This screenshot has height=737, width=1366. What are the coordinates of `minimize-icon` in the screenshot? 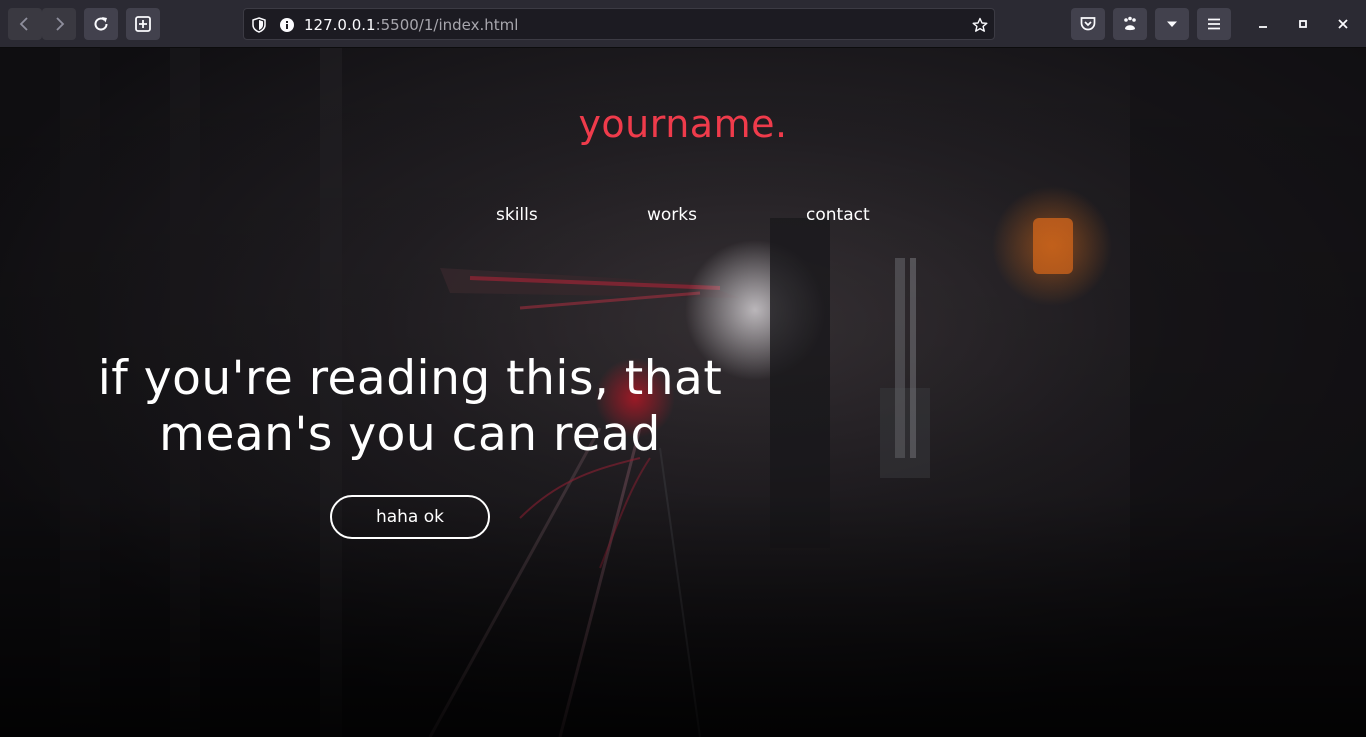 It's located at (1263, 27).